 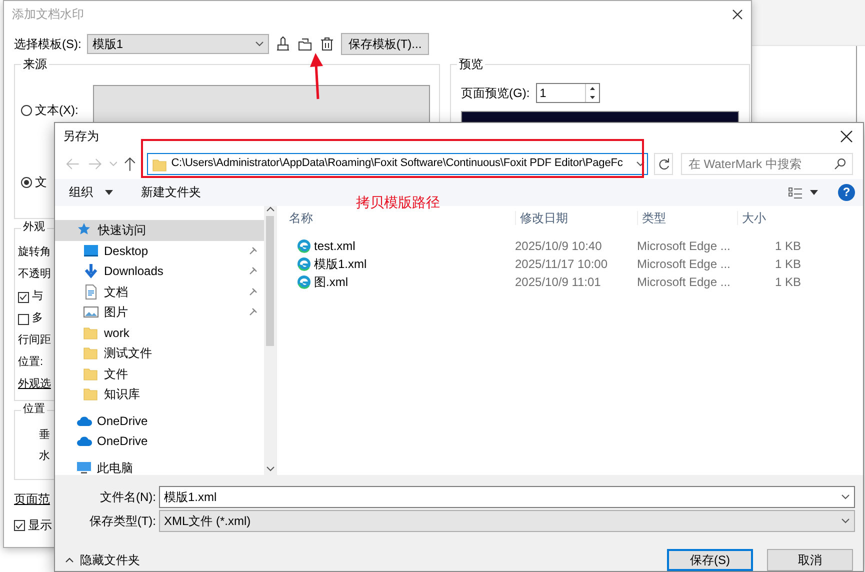 What do you see at coordinates (159, 271) in the screenshot?
I see `nav-item: Downloads` at bounding box center [159, 271].